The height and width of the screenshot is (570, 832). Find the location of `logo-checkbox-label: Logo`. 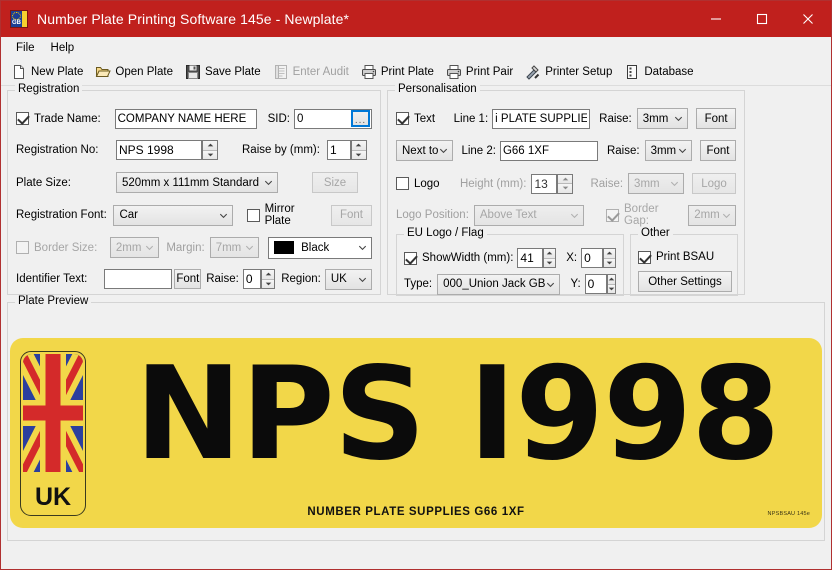

logo-checkbox-label: Logo is located at coordinates (427, 183).